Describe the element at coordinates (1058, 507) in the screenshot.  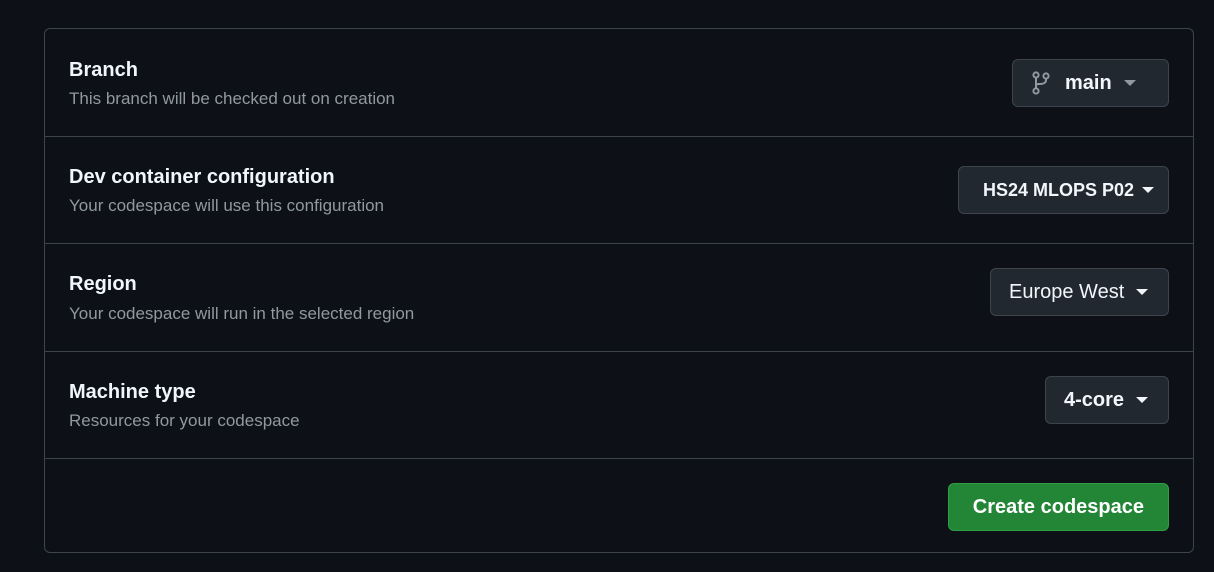
I see `create-codespace-button: Create codespace` at that location.